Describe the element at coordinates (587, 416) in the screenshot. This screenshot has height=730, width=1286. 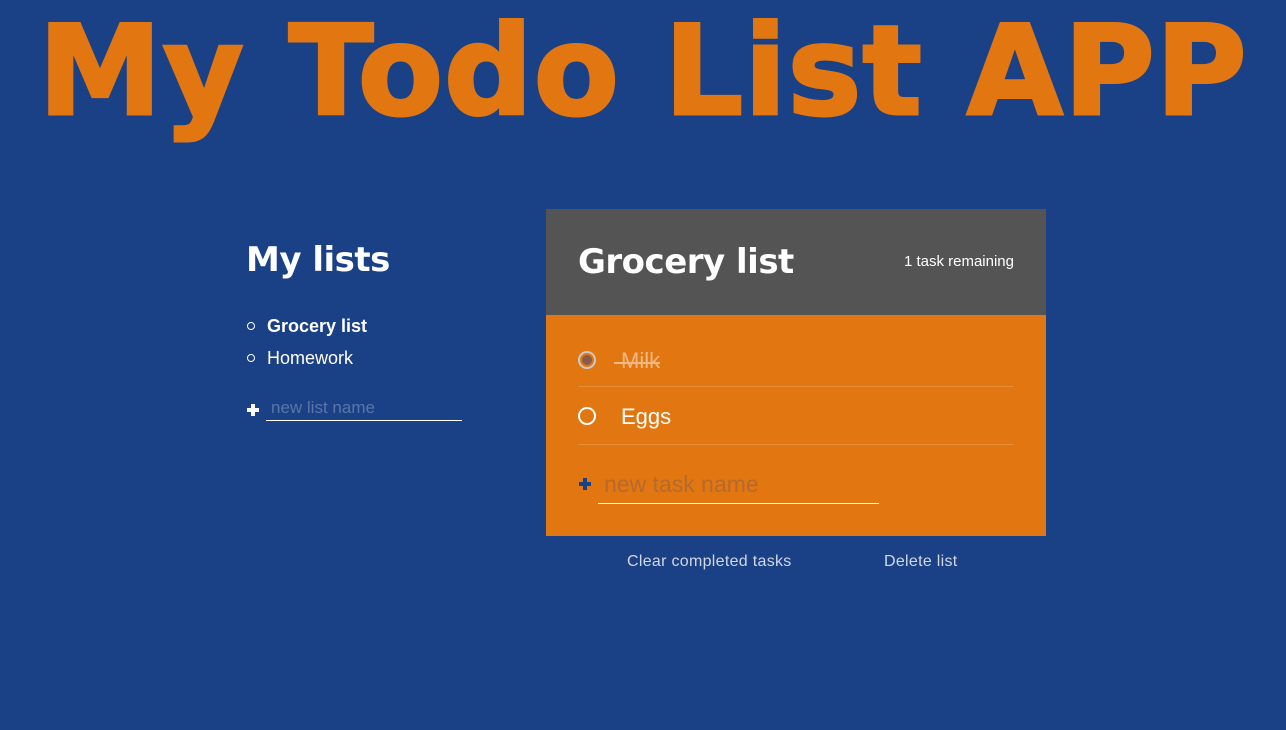
I see `circle-checkbox-icon` at that location.